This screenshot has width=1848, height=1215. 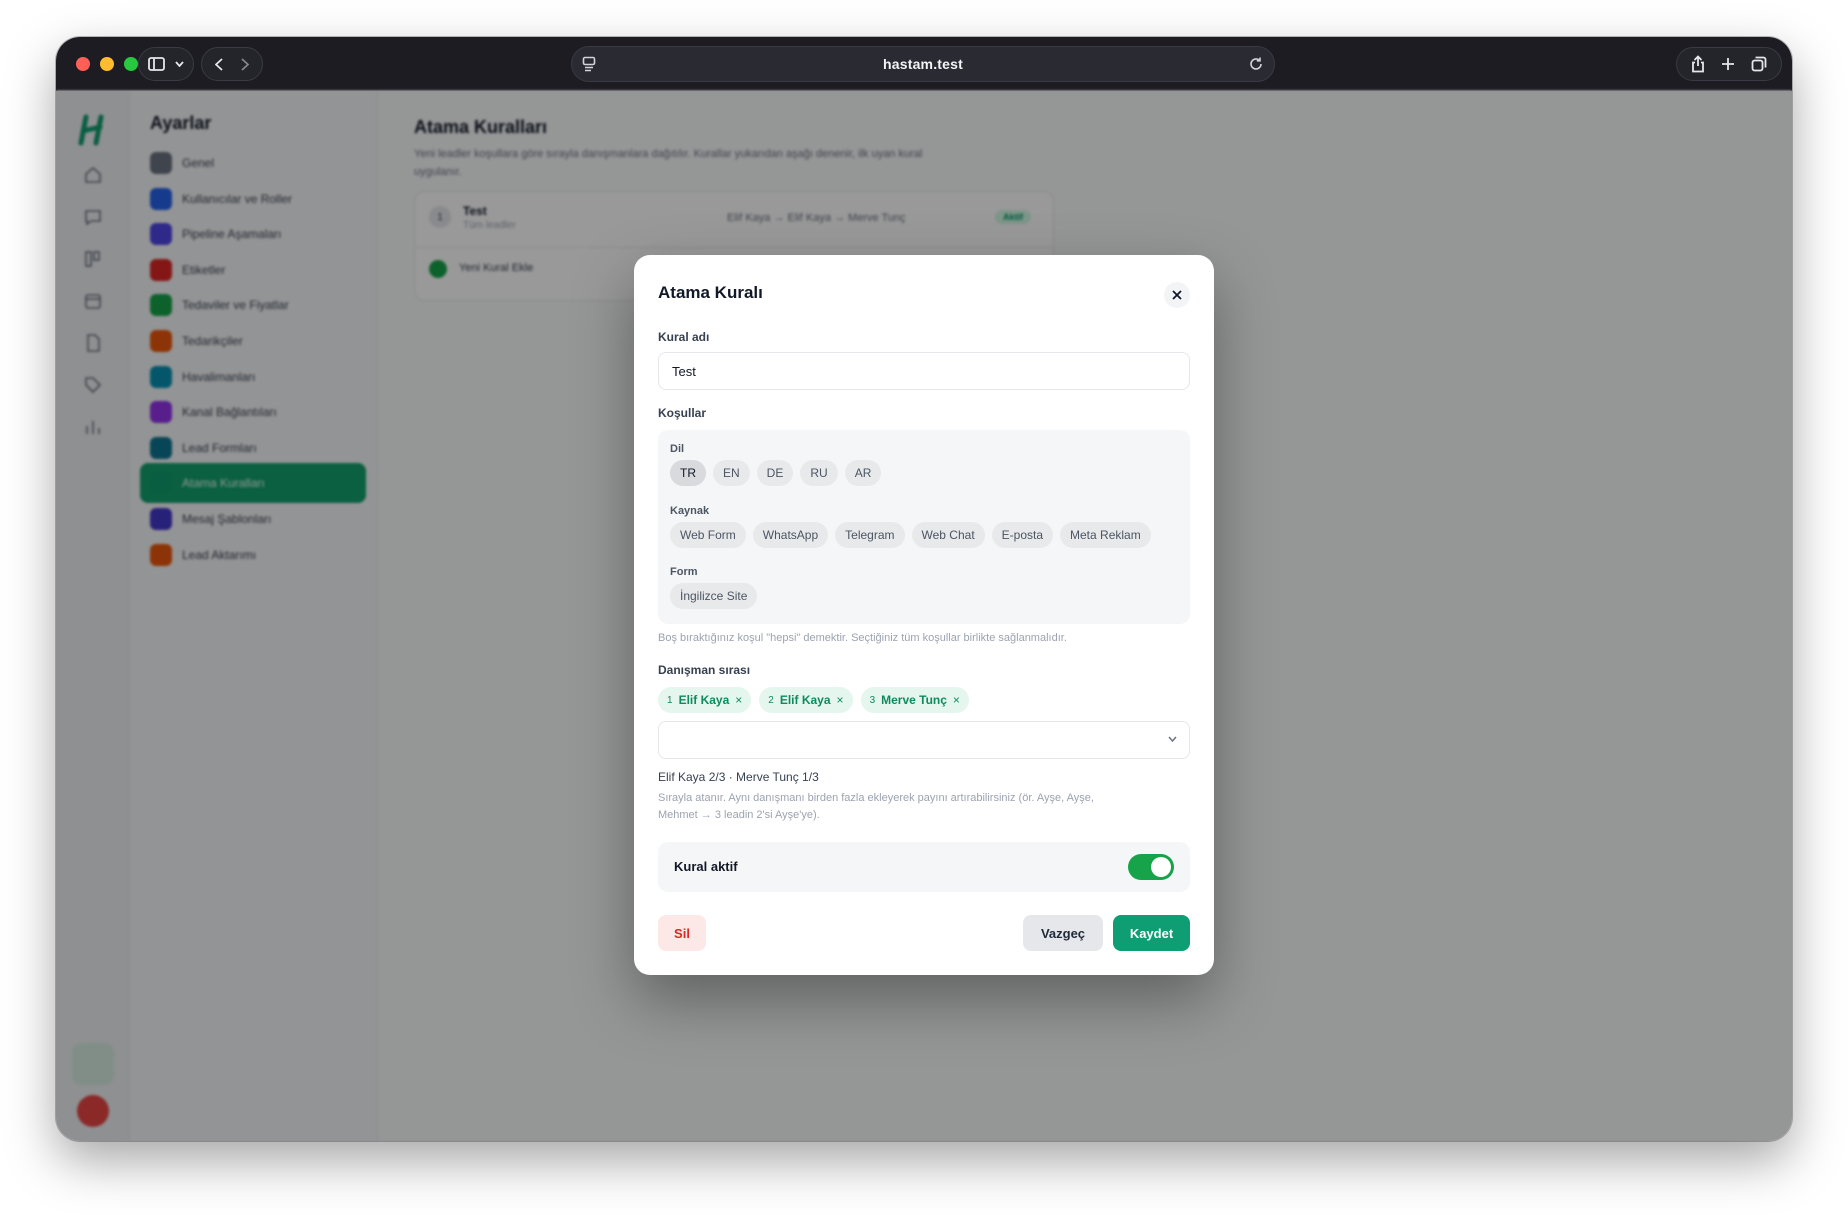 I want to click on browser-titlebar: hastam.test, so click(x=924, y=64).